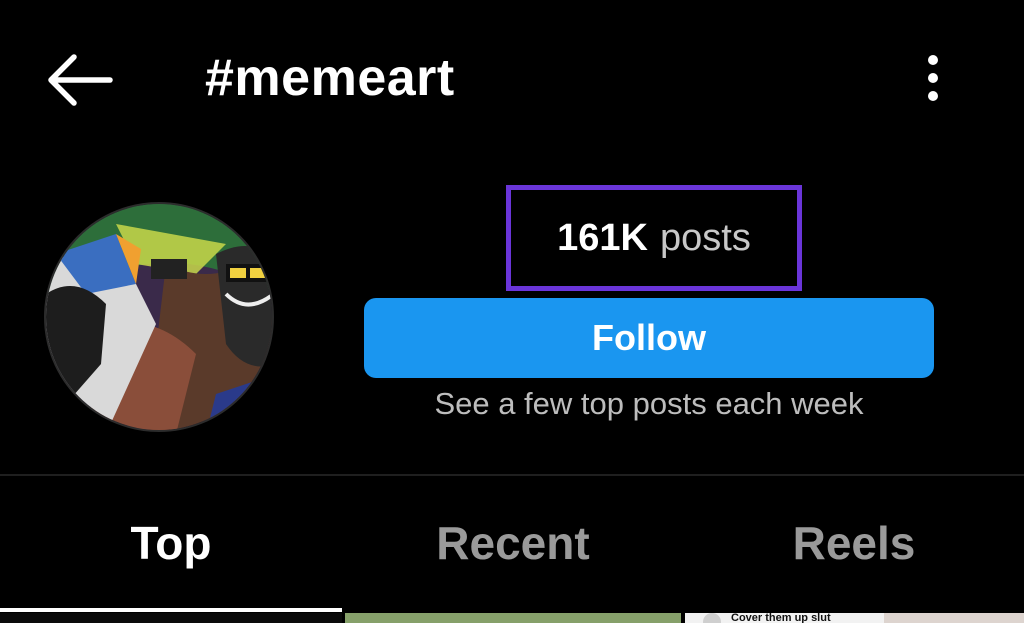  Describe the element at coordinates (854, 618) in the screenshot. I see `grid-thumbnail: Cover them up slut` at that location.